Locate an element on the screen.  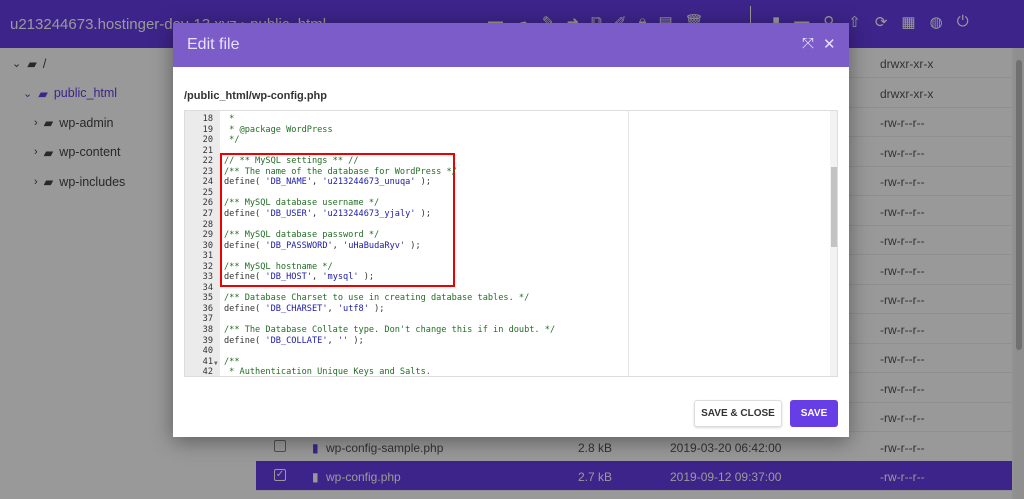
line-number: 35 is located at coordinates (207, 298).